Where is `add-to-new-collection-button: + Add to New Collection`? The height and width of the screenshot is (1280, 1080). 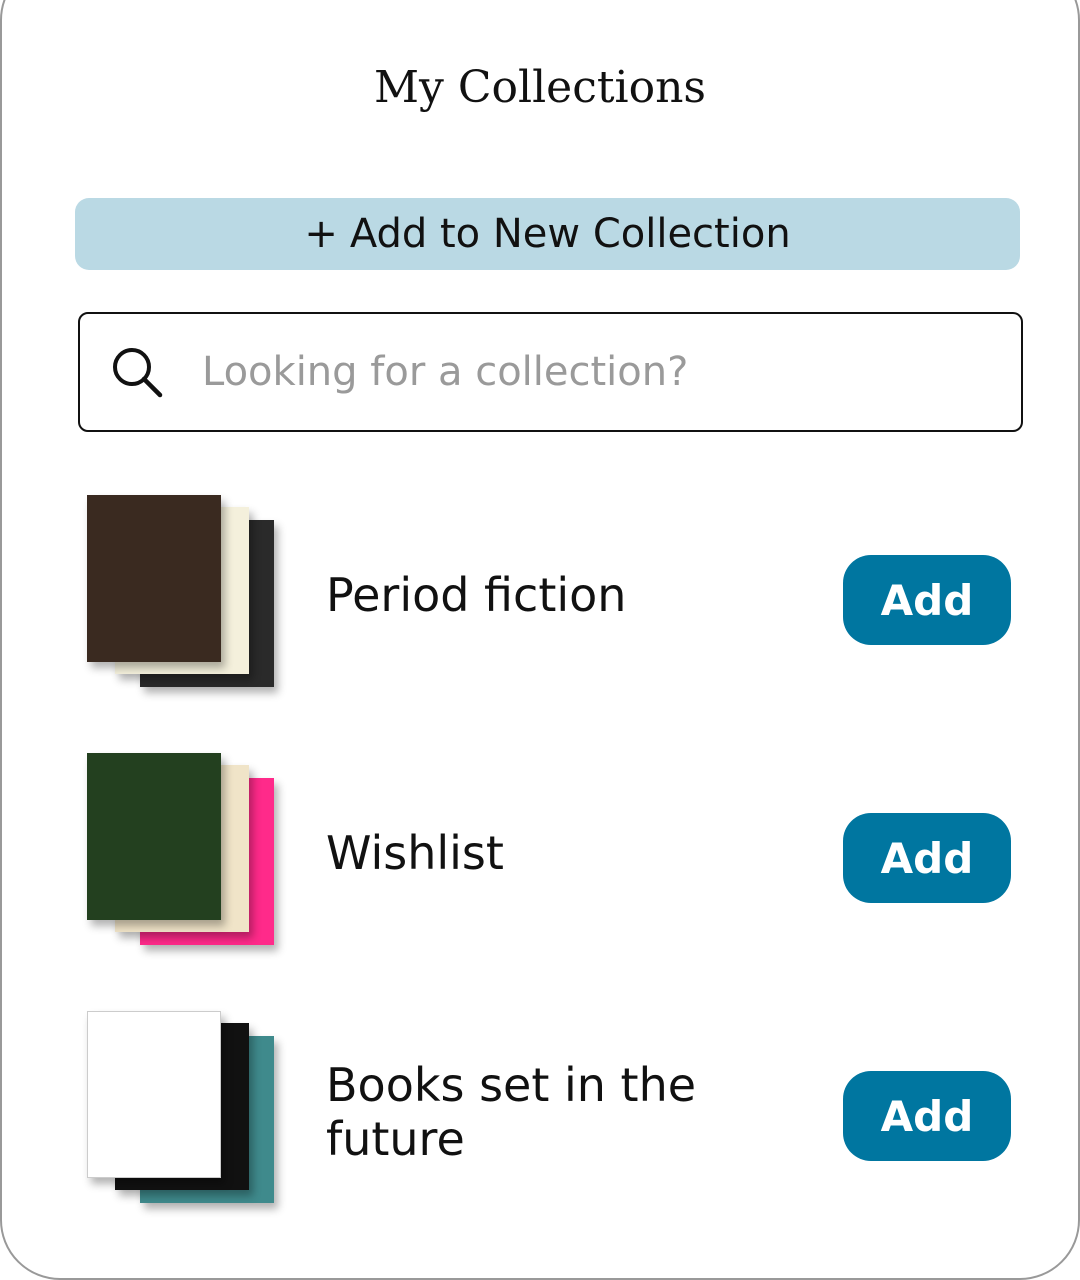 add-to-new-collection-button: + Add to New Collection is located at coordinates (547, 234).